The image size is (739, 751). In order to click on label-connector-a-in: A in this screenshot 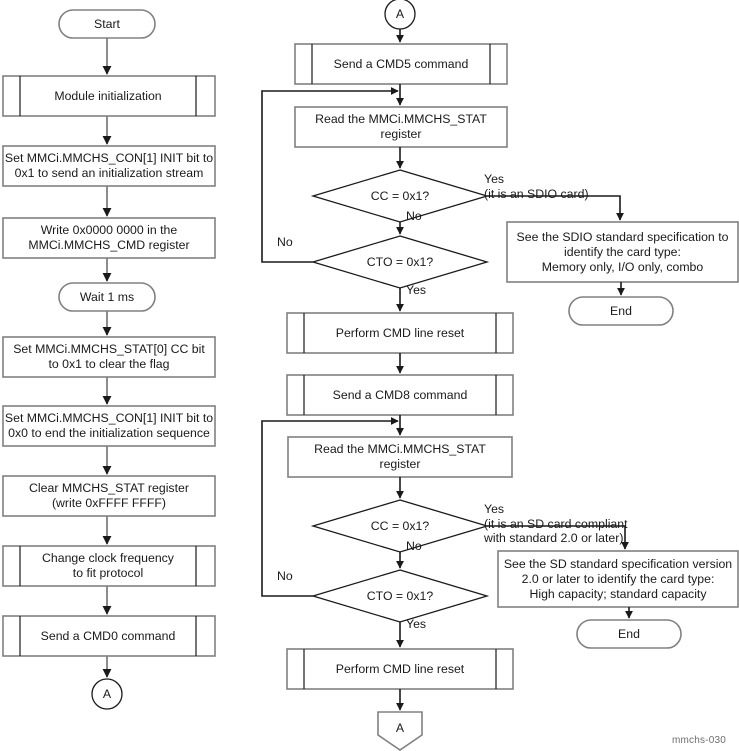, I will do `click(400, 14)`.